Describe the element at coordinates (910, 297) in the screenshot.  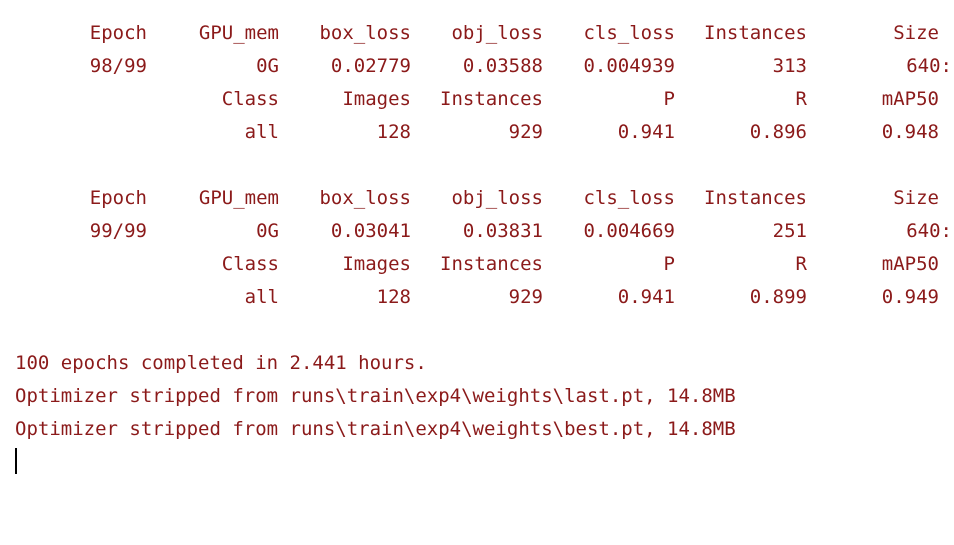
I see `map50-value: 0.949` at that location.